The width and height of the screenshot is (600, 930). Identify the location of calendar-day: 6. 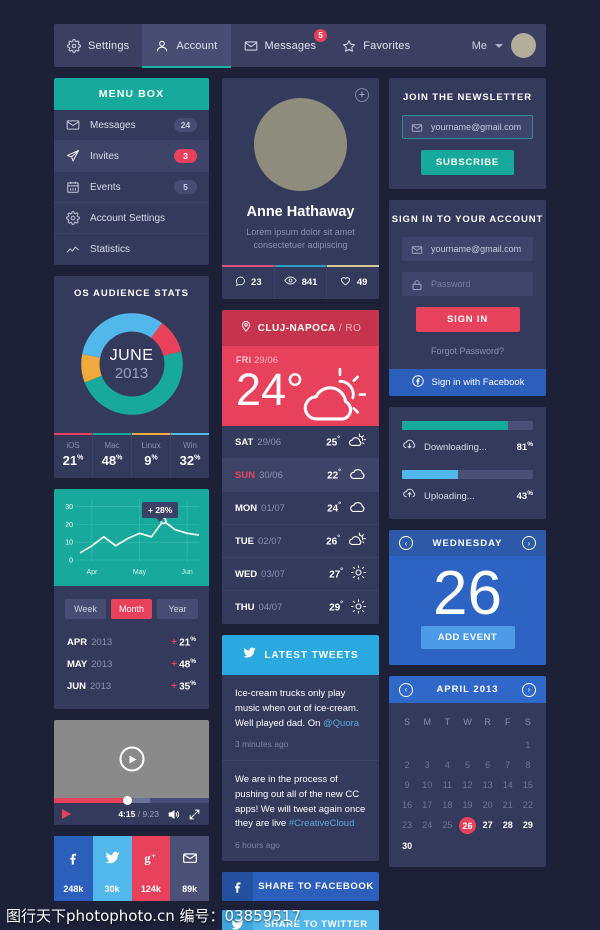
(488, 765).